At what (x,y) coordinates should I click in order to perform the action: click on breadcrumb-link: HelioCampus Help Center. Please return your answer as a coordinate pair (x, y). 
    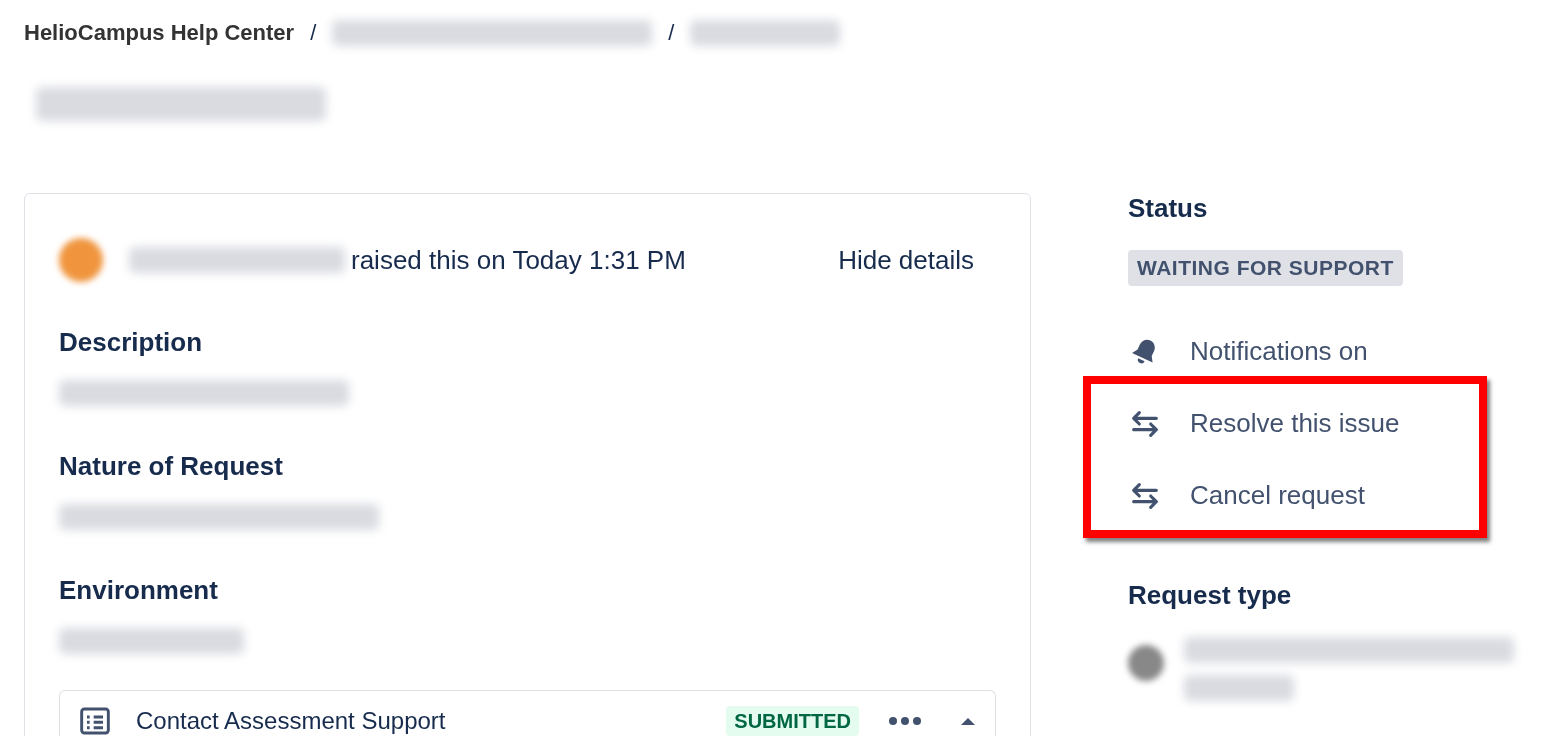
    Looking at the image, I should click on (159, 32).